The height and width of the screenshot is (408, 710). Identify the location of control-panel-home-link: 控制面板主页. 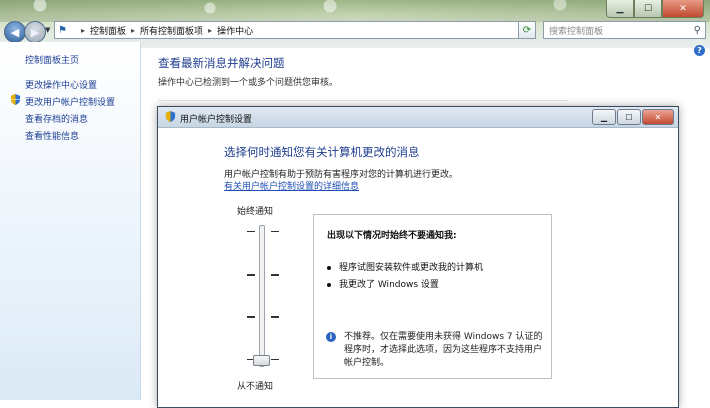
(52, 59).